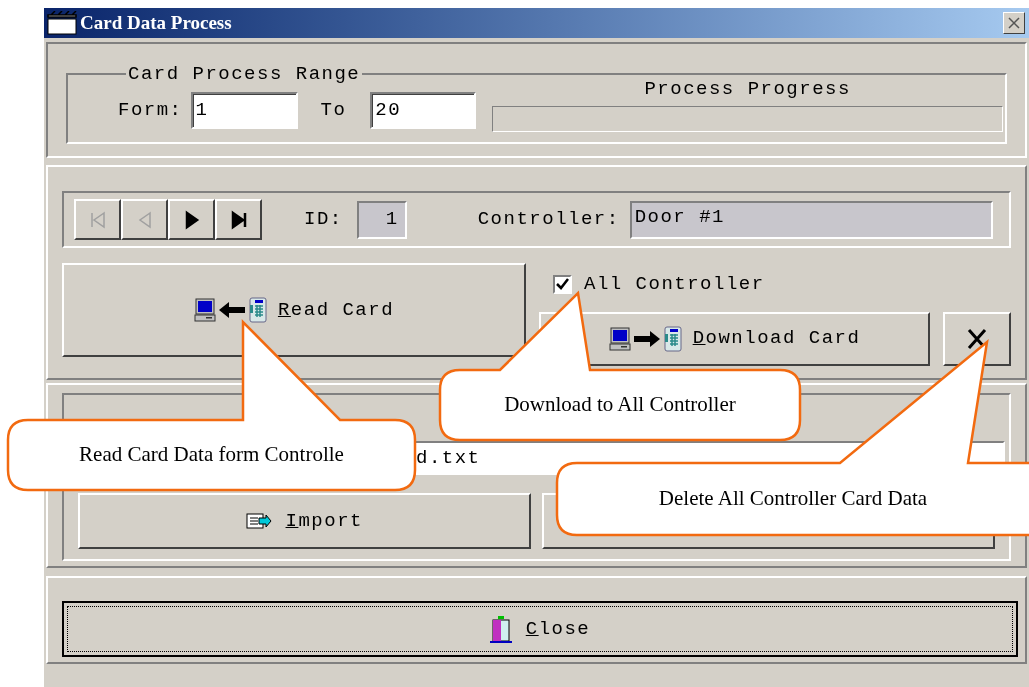 This screenshot has height=687, width=1029. I want to click on cross-icon, so click(977, 338).